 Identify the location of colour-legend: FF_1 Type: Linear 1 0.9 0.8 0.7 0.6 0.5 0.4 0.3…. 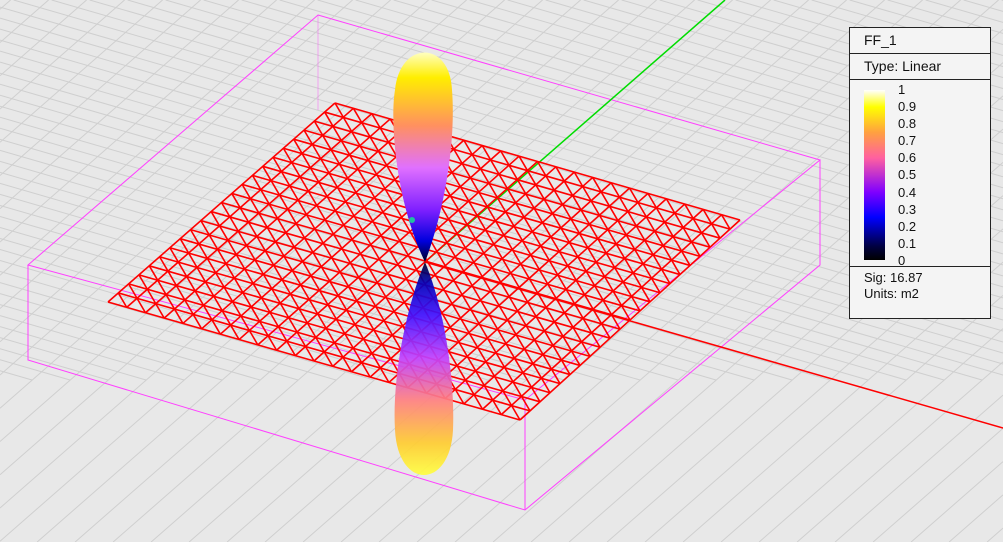
(920, 173).